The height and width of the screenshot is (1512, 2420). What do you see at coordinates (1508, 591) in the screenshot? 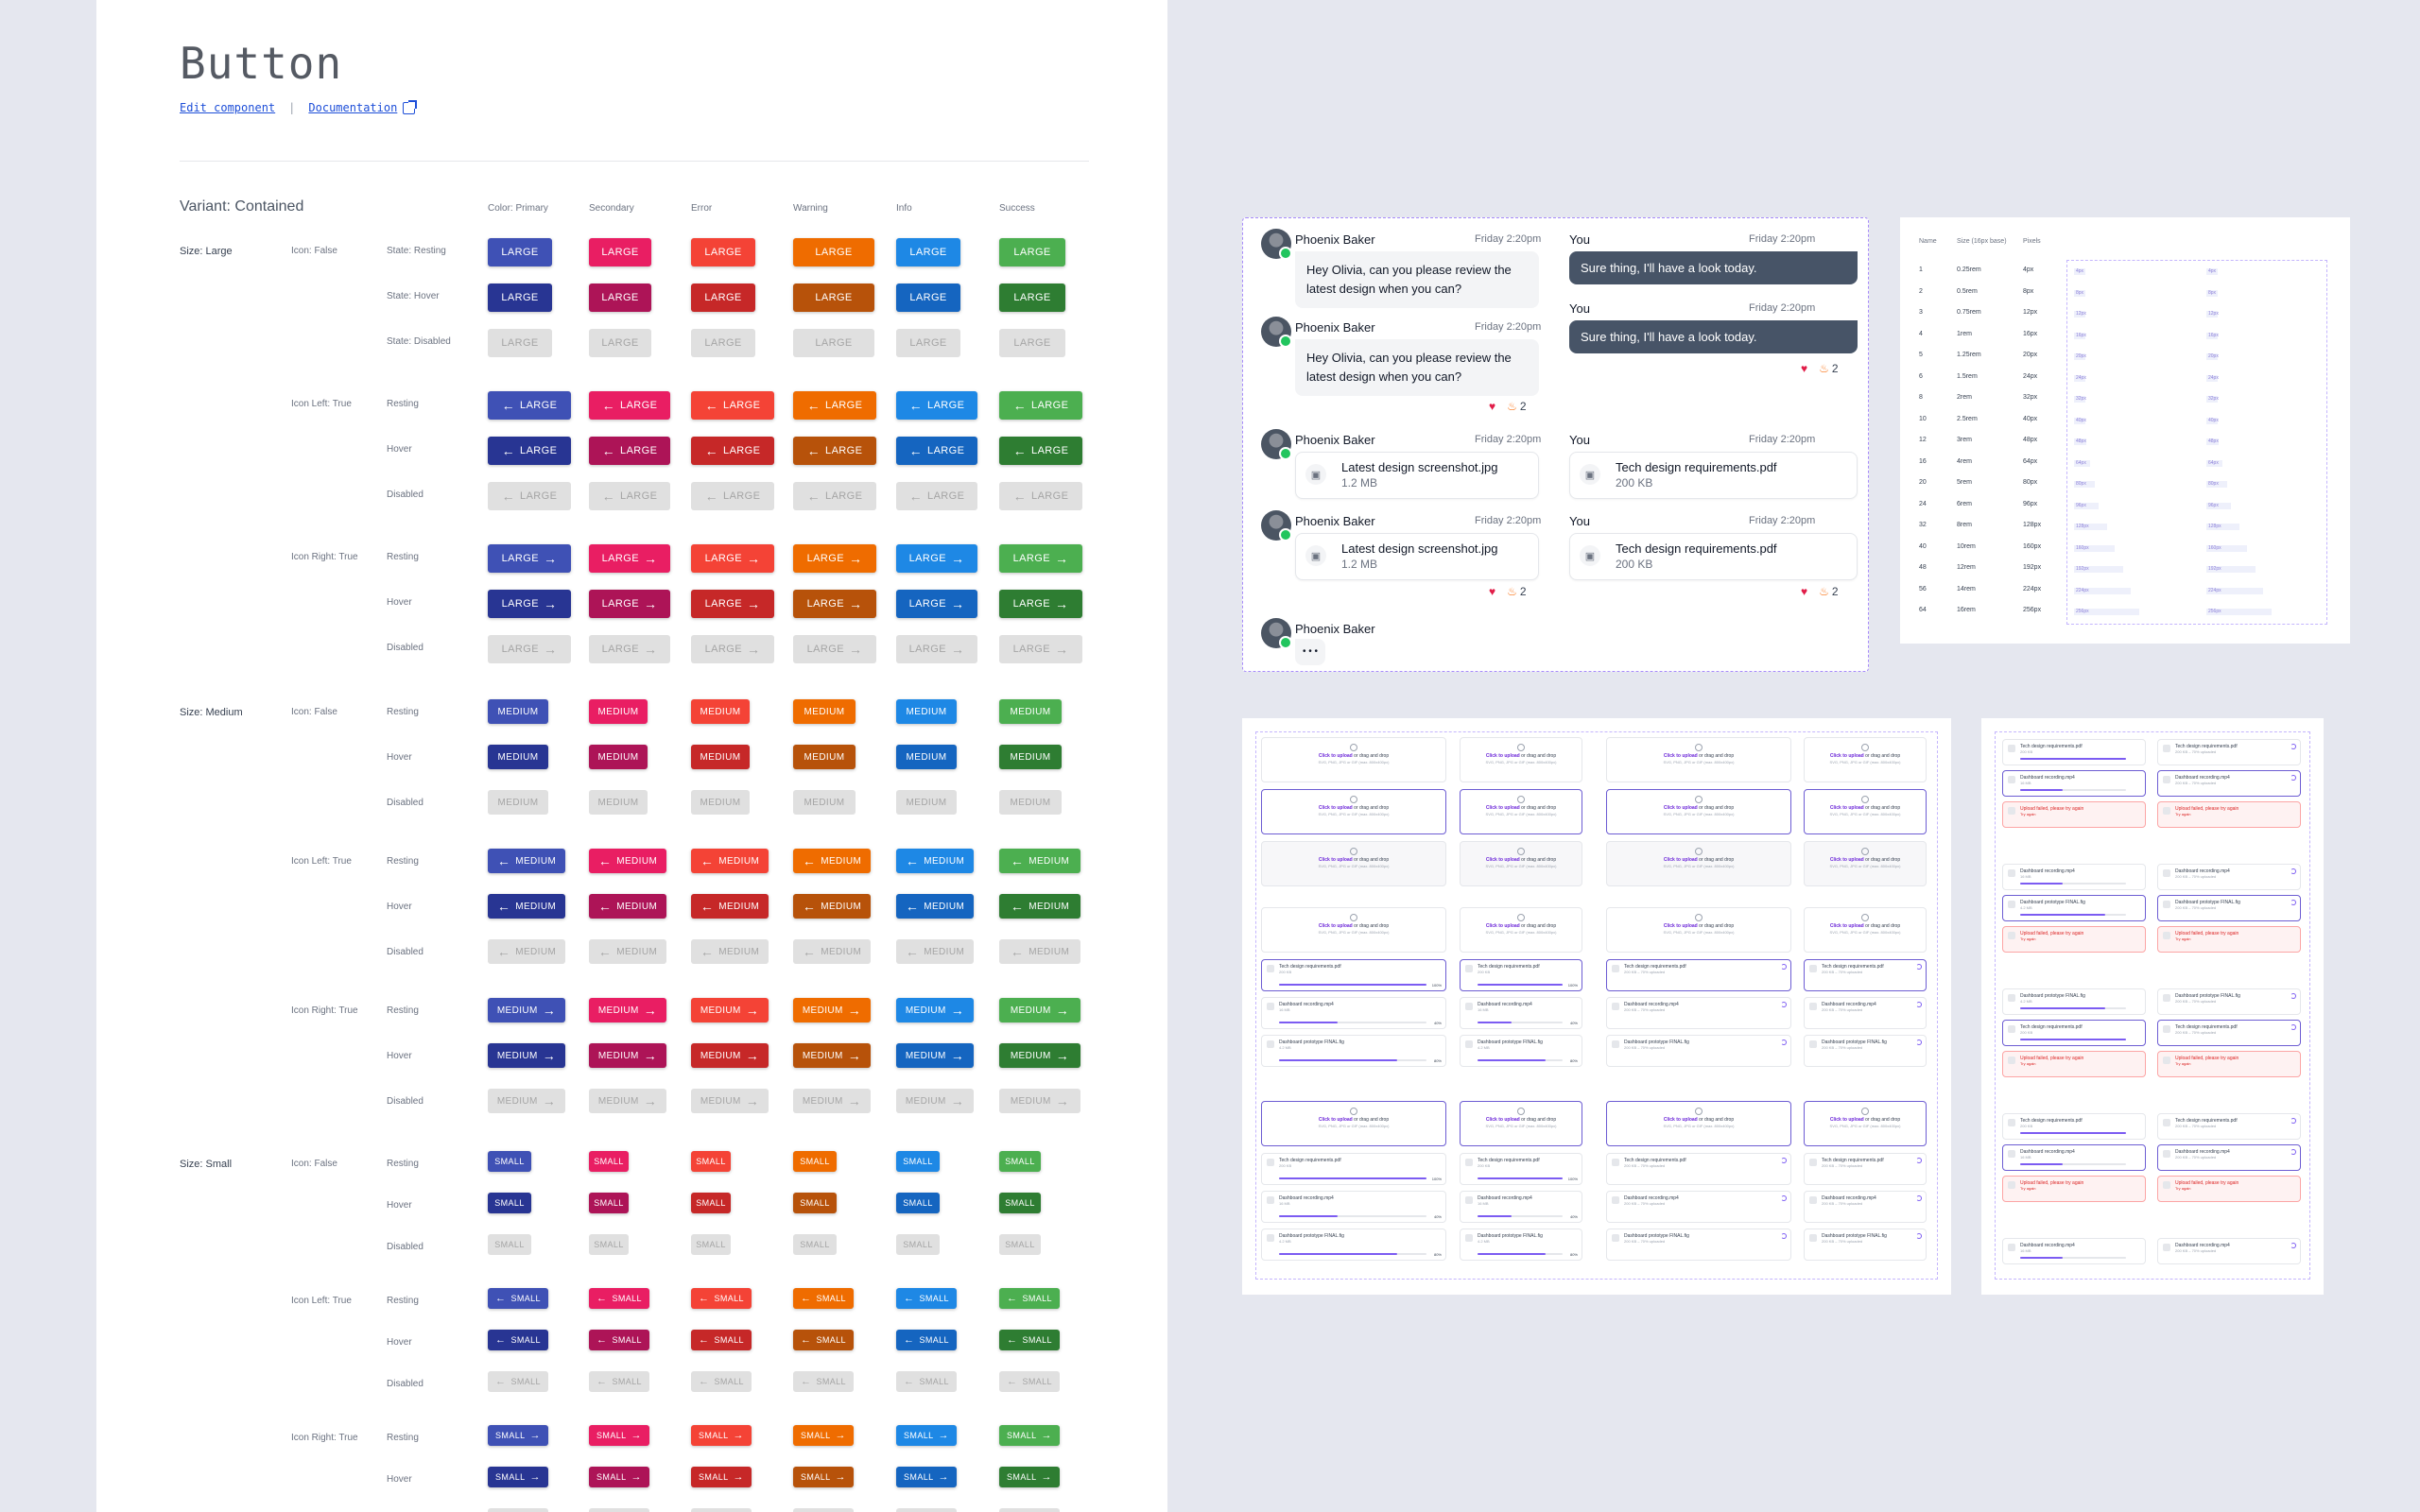
I see `reactions: ♥ ♨ 2` at bounding box center [1508, 591].